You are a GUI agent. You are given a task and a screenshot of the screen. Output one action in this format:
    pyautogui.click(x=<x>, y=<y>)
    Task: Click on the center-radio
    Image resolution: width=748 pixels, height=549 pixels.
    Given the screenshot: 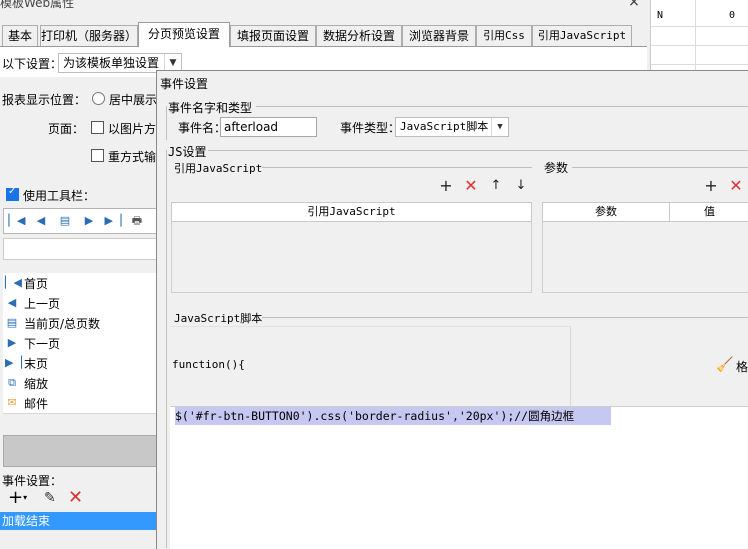 What is the action you would take?
    pyautogui.click(x=98, y=98)
    